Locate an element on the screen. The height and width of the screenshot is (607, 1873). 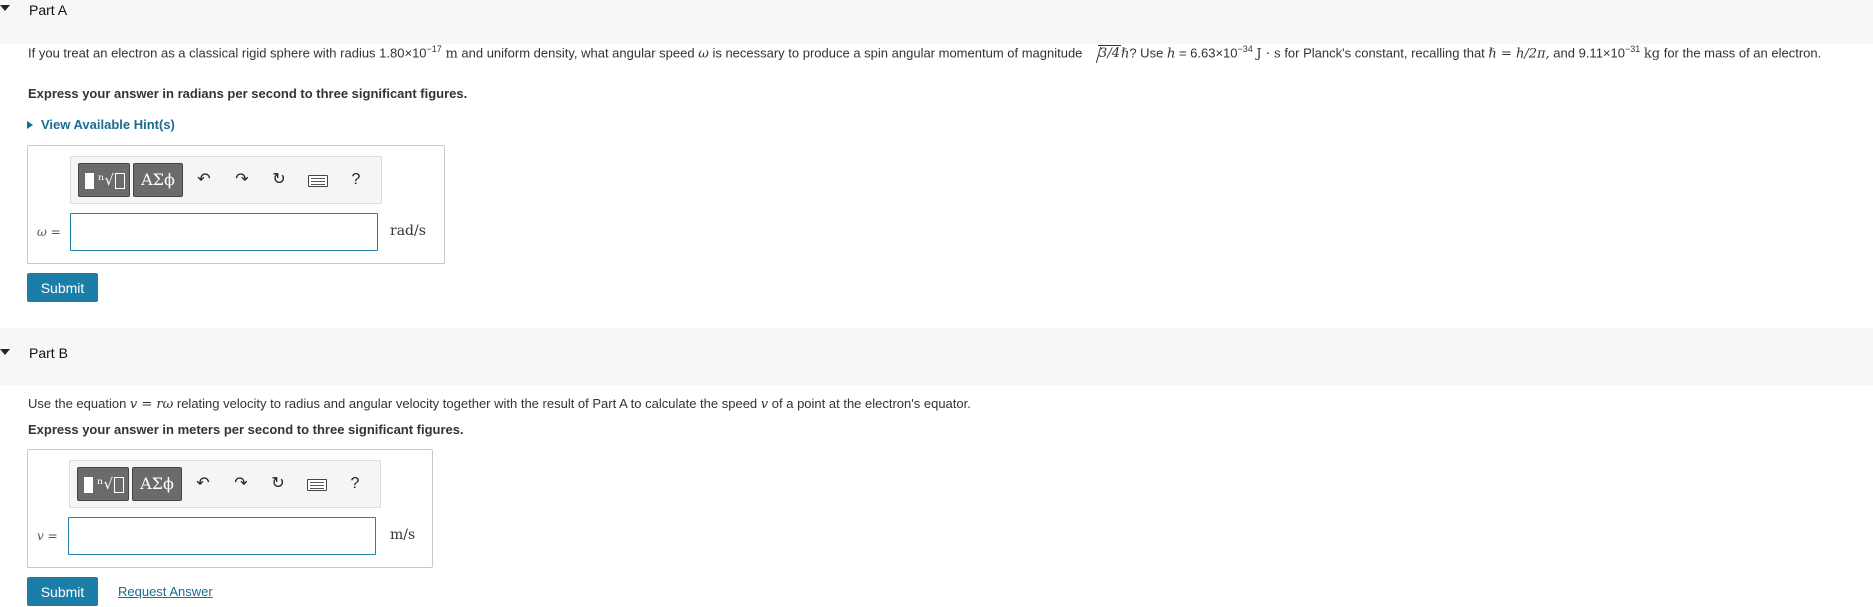
part-a-math-toolbar: ⁿ√ ΑΣϕ ↶ ↷ ↻ ? is located at coordinates (226, 180).